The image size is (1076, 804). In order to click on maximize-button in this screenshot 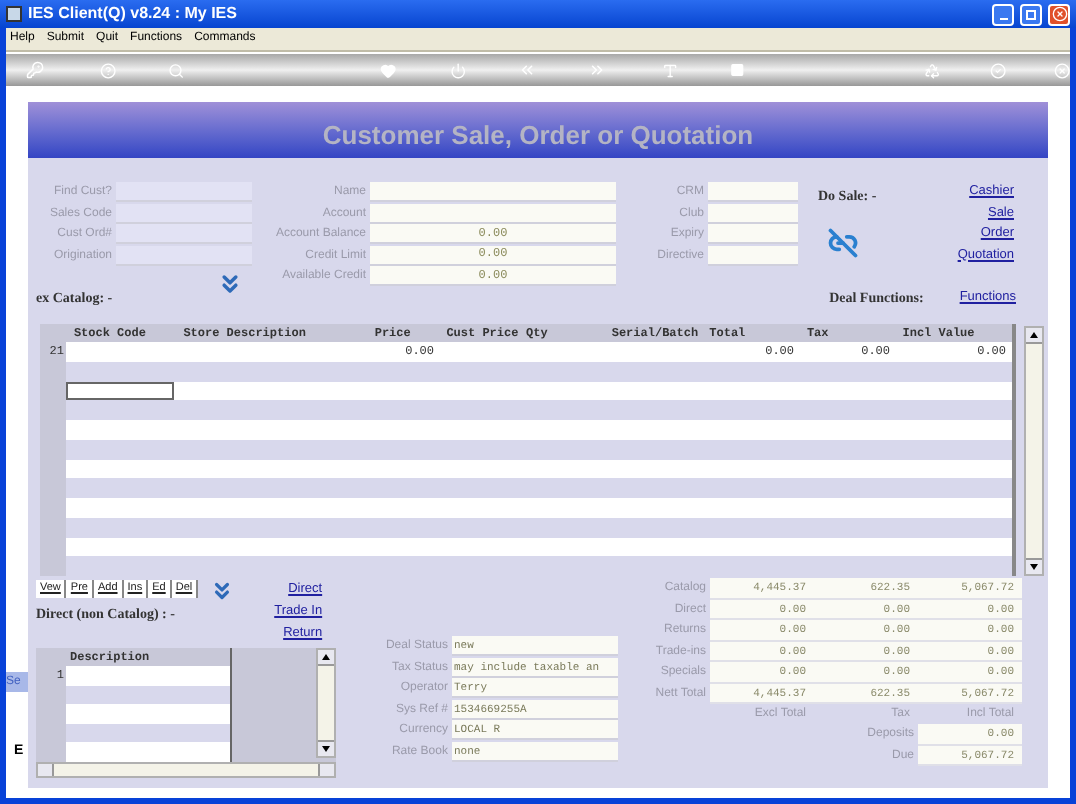, I will do `click(1031, 14)`.